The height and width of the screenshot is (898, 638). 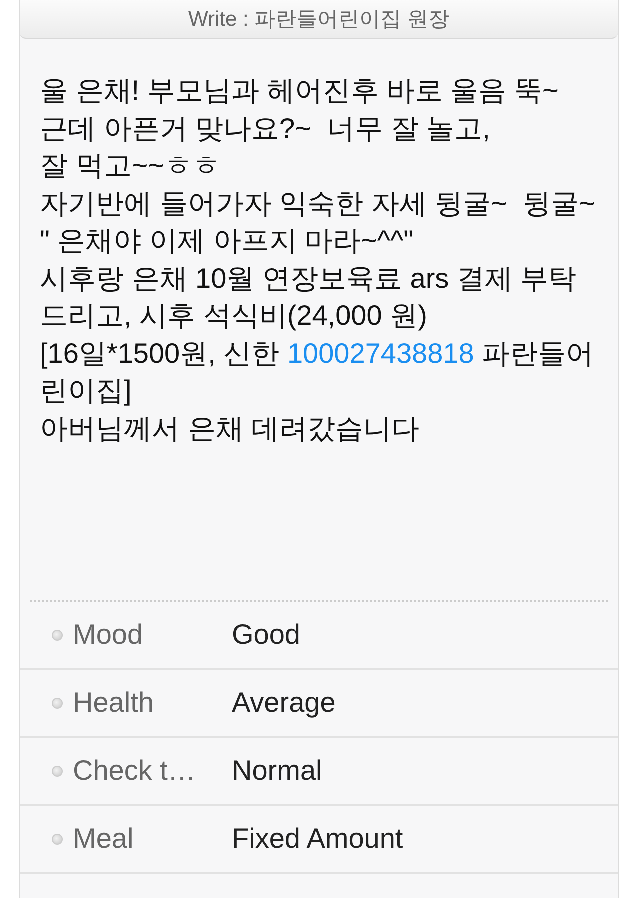 What do you see at coordinates (318, 839) in the screenshot?
I see `field-value: Fixed Amount` at bounding box center [318, 839].